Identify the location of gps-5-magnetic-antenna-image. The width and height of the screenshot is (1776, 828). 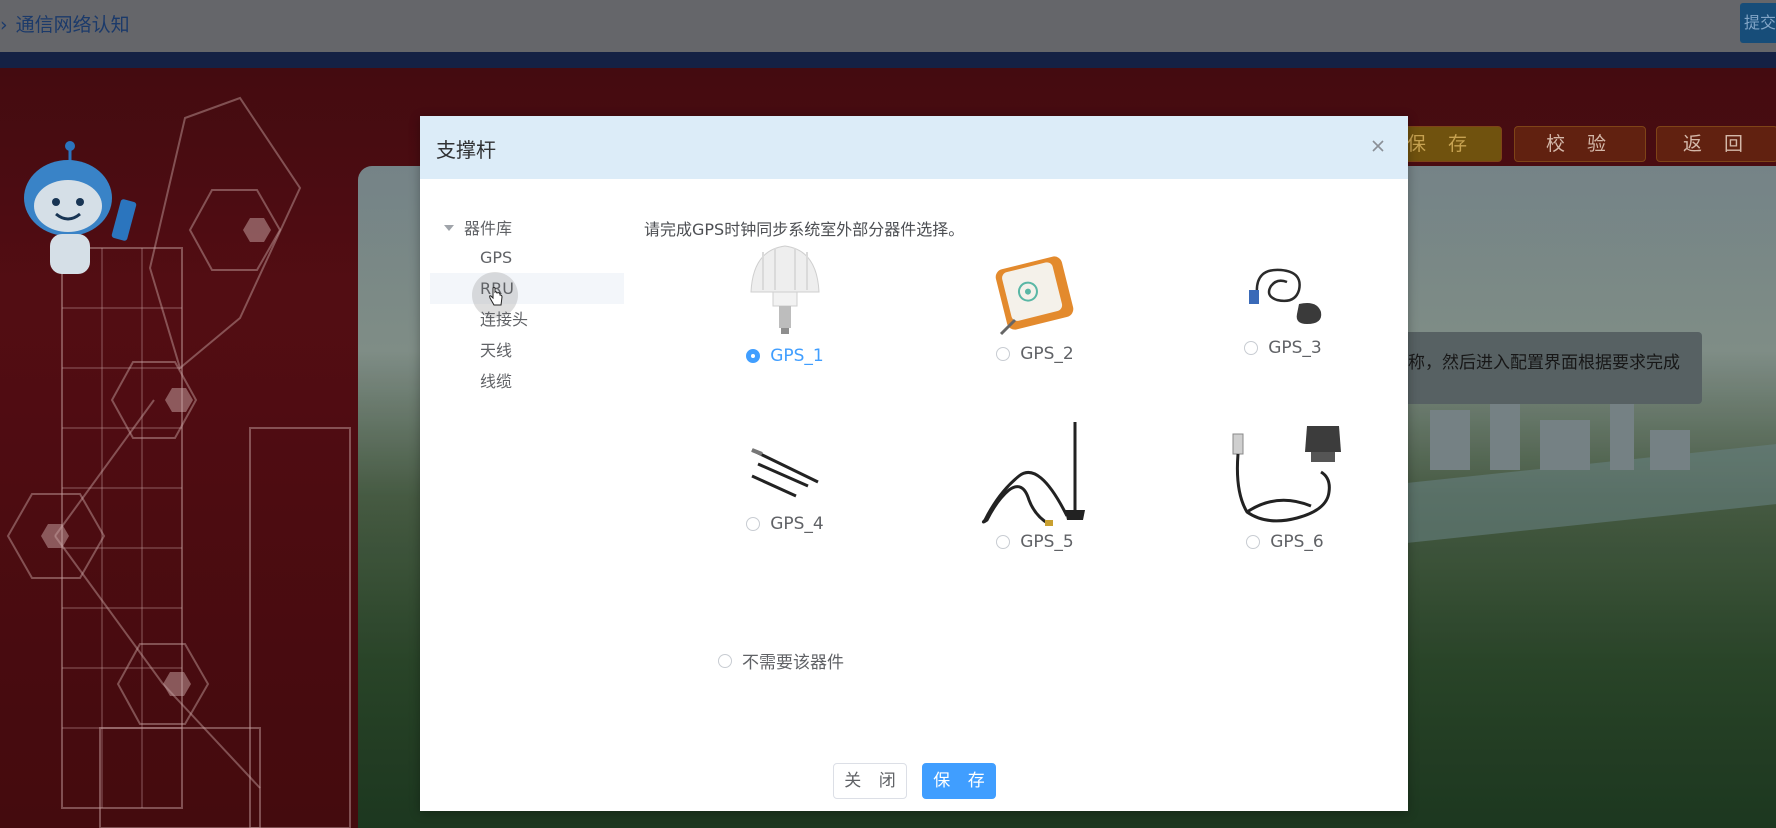
(1033, 474).